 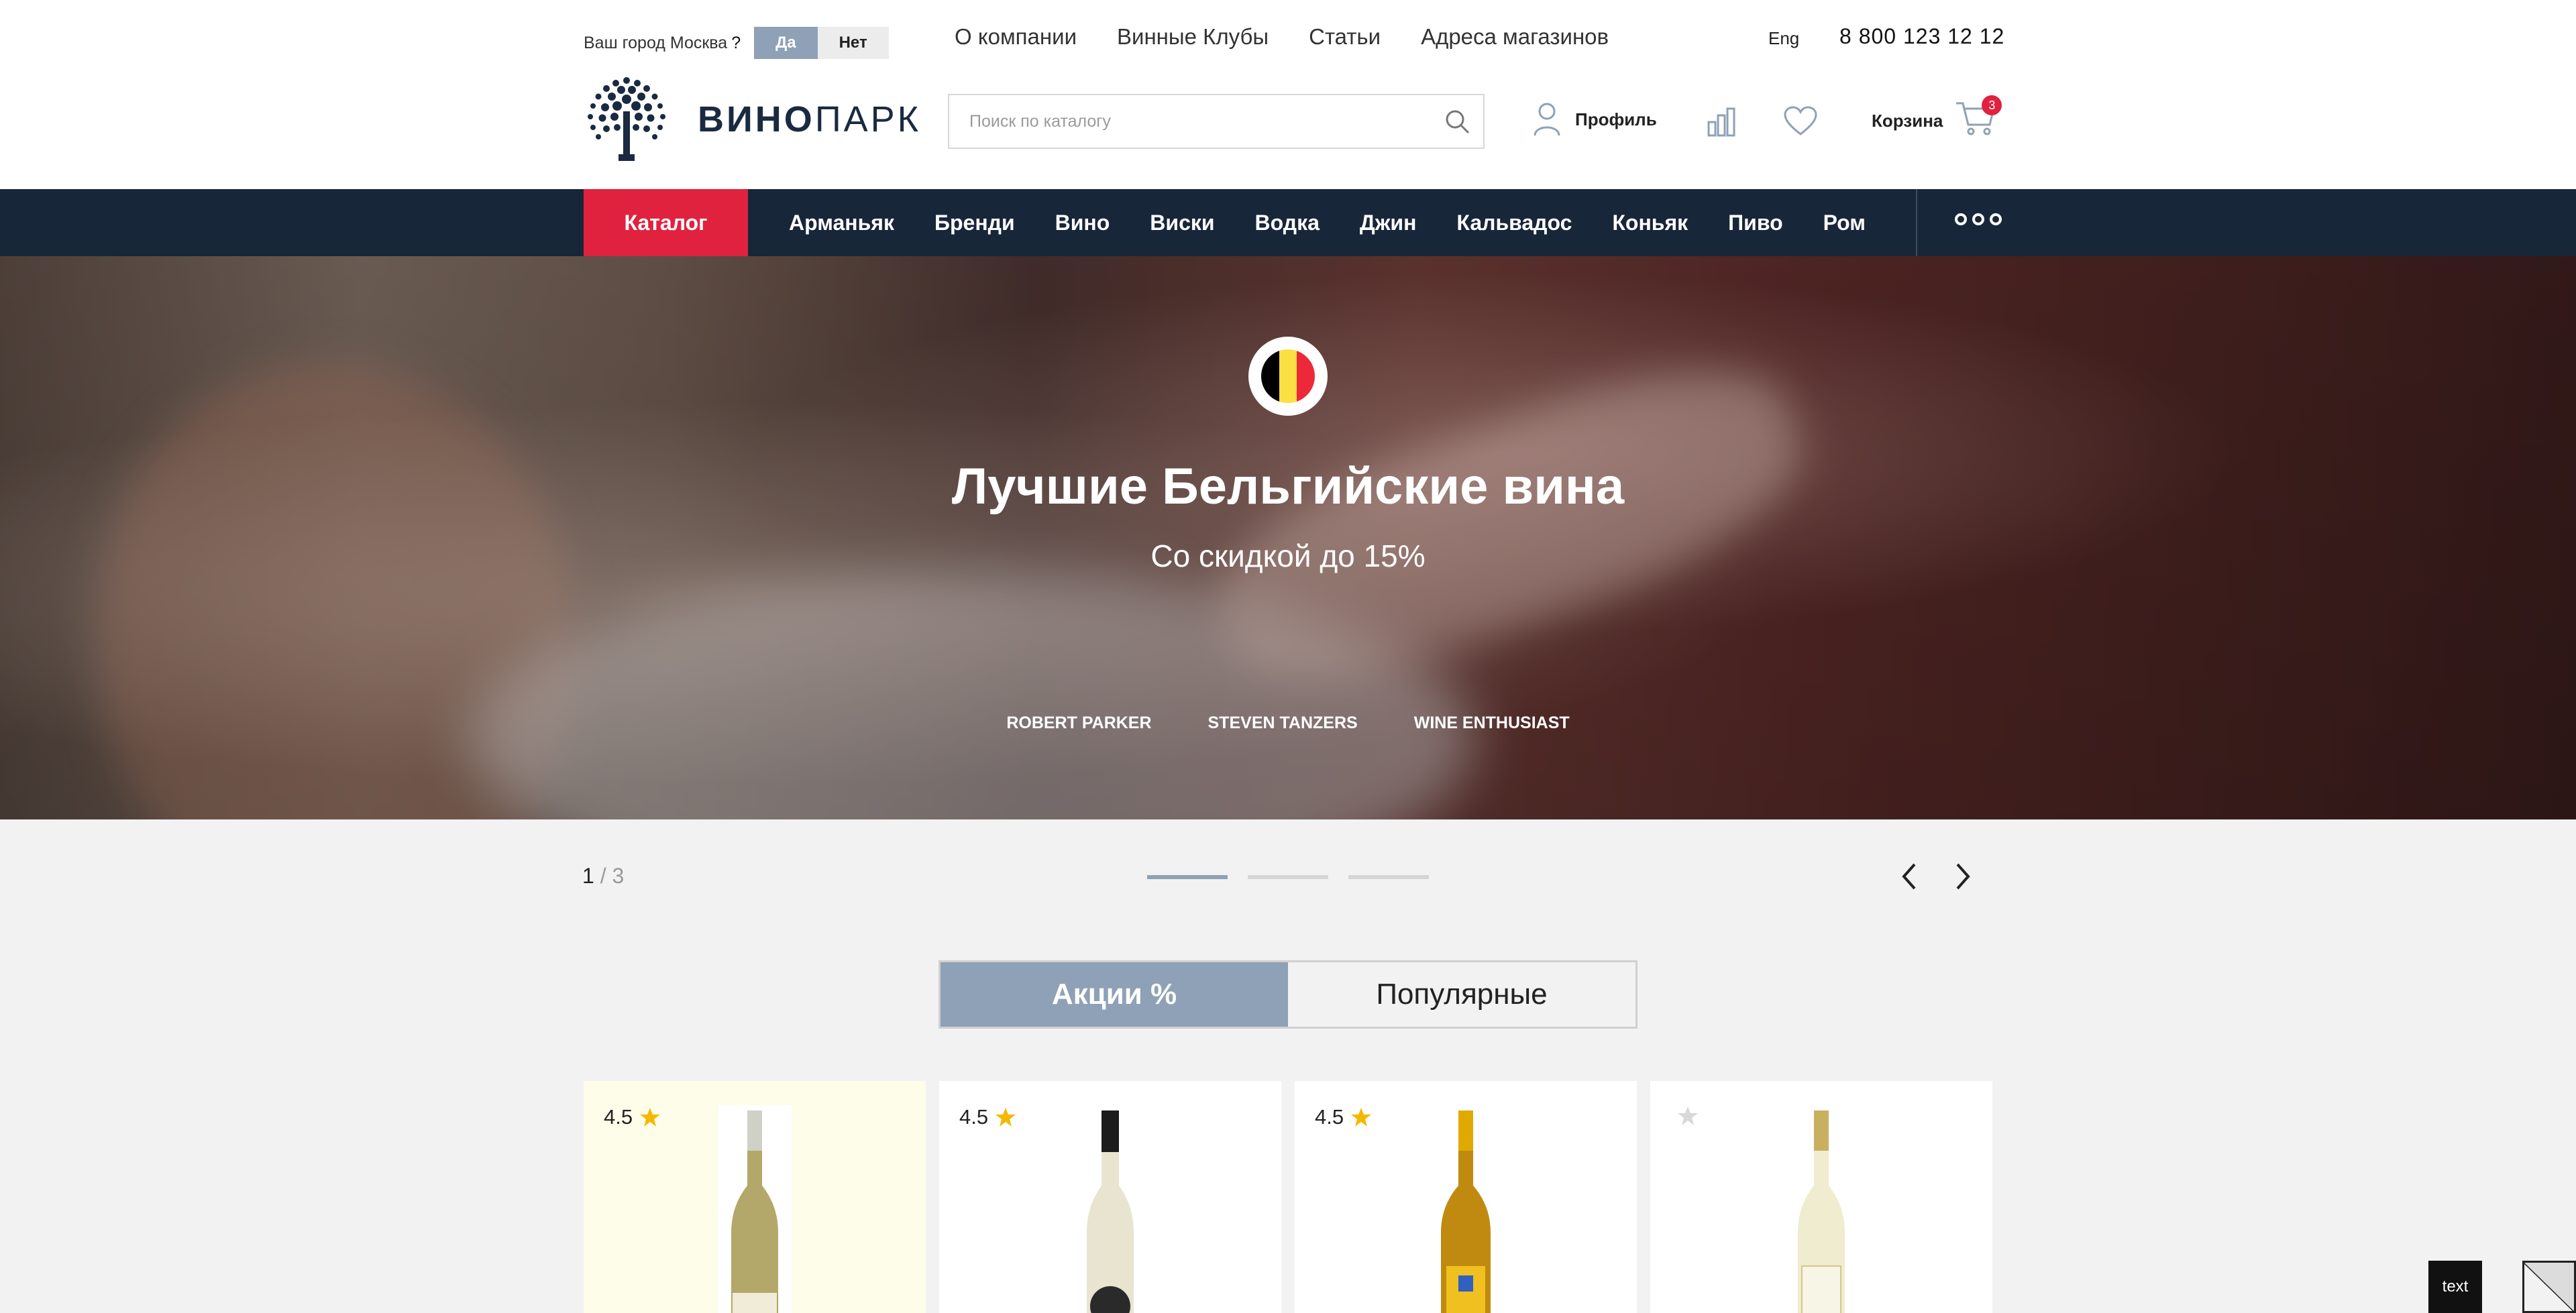 What do you see at coordinates (1288, 555) in the screenshot?
I see `hero-subtitle: Со скидкой до 15%` at bounding box center [1288, 555].